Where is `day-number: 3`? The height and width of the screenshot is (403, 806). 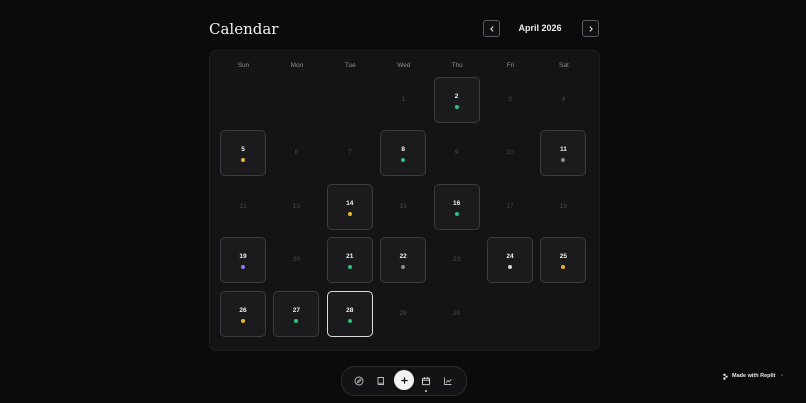 day-number: 3 is located at coordinates (510, 99).